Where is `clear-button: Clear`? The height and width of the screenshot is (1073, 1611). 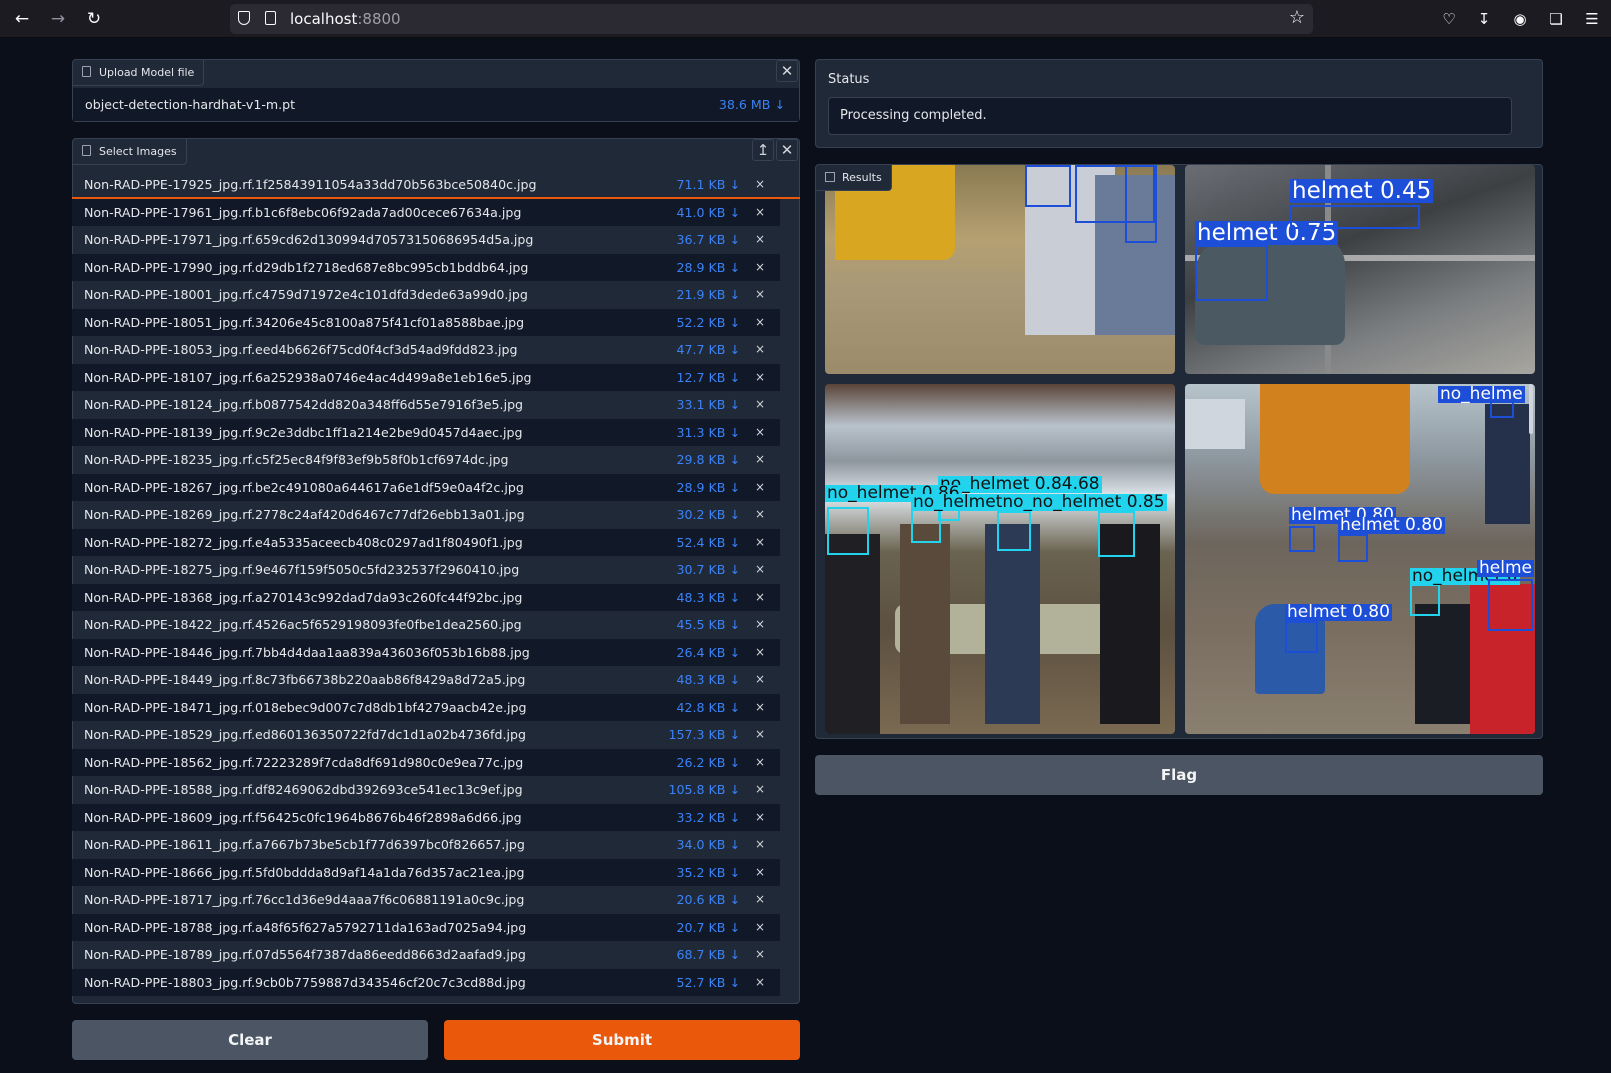 clear-button: Clear is located at coordinates (250, 1040).